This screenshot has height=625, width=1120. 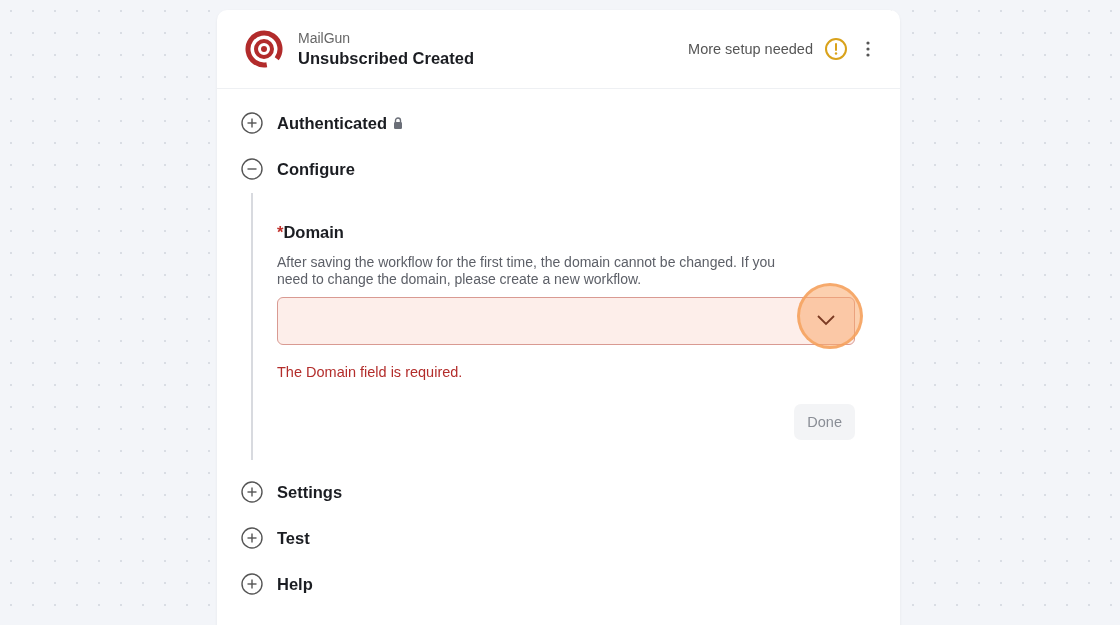 What do you see at coordinates (298, 169) in the screenshot?
I see `section-toggle: Configure` at bounding box center [298, 169].